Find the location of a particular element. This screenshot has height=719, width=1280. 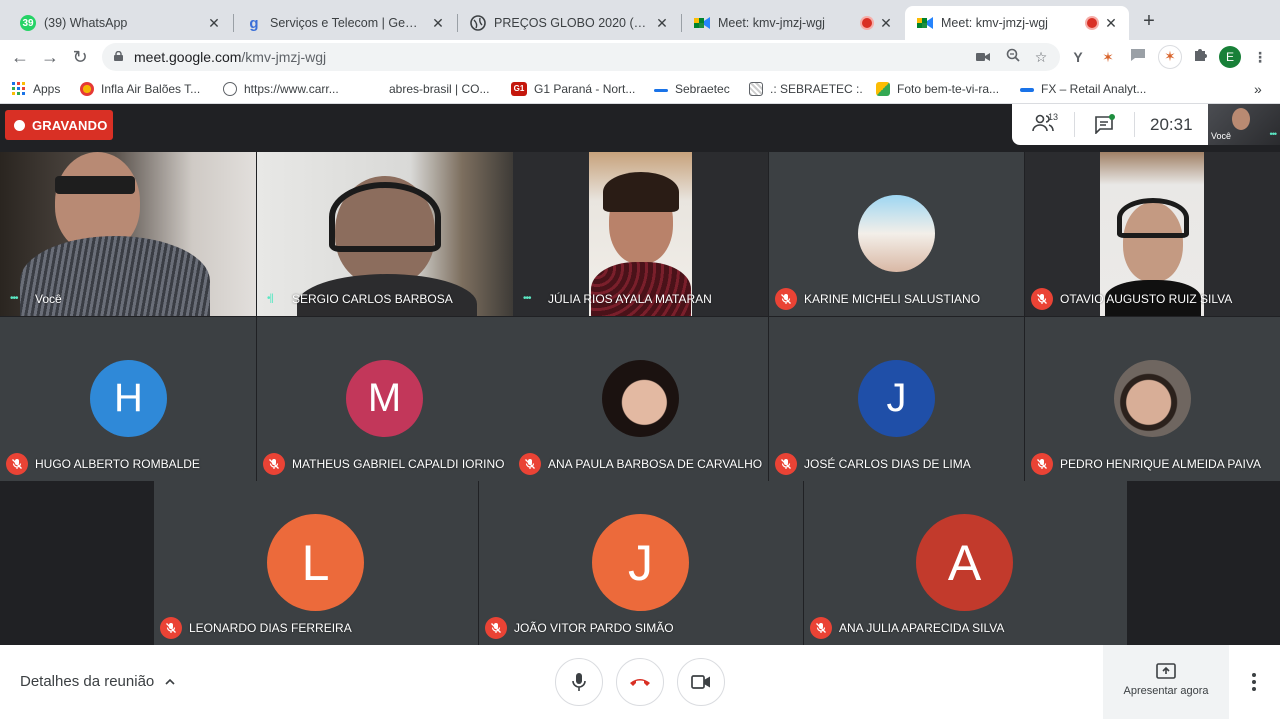

back-arrow-icon: ← is located at coordinates (20, 57).